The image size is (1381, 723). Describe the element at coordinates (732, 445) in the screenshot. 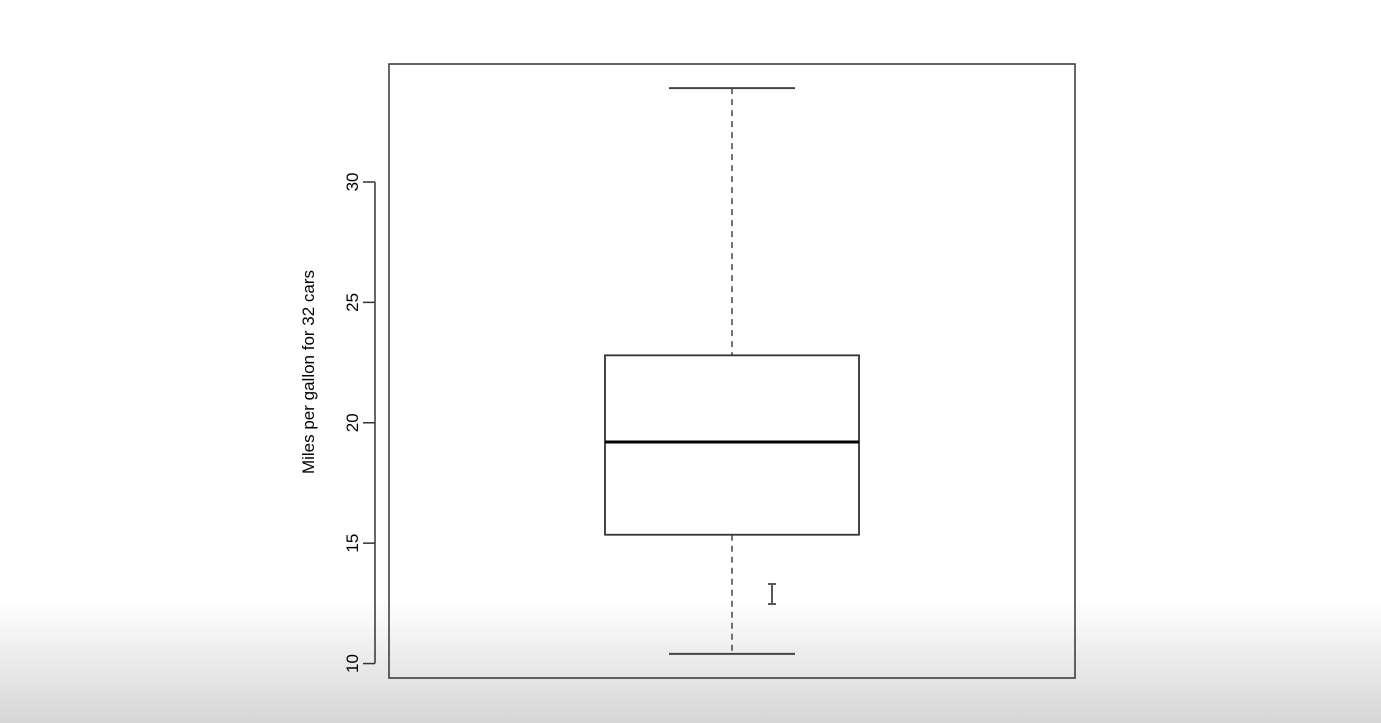

I see `interquartile-box` at that location.